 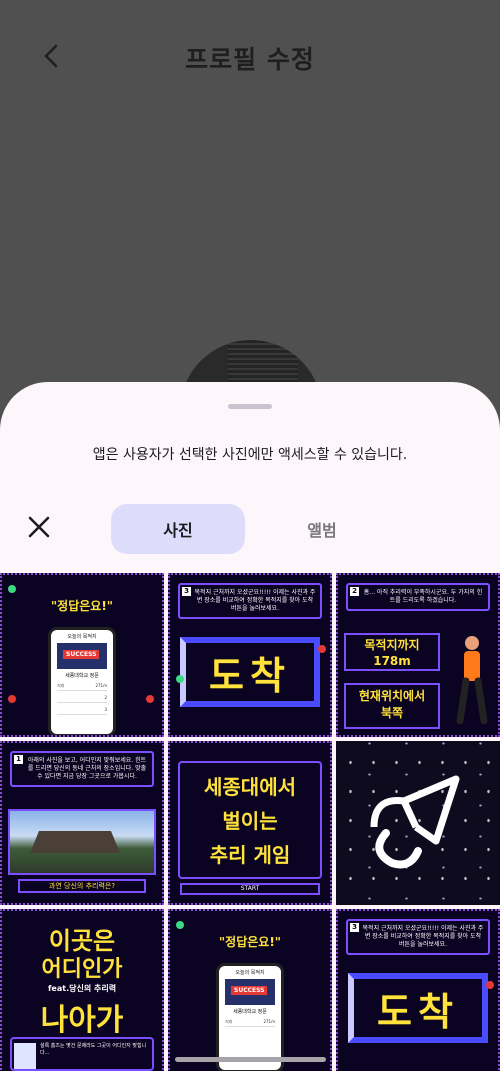 What do you see at coordinates (82, 681) in the screenshot?
I see `phone-mockup: 오늘의 목적지 SUCCESS 세종대학교 정문 거리 271m 2 3` at bounding box center [82, 681].